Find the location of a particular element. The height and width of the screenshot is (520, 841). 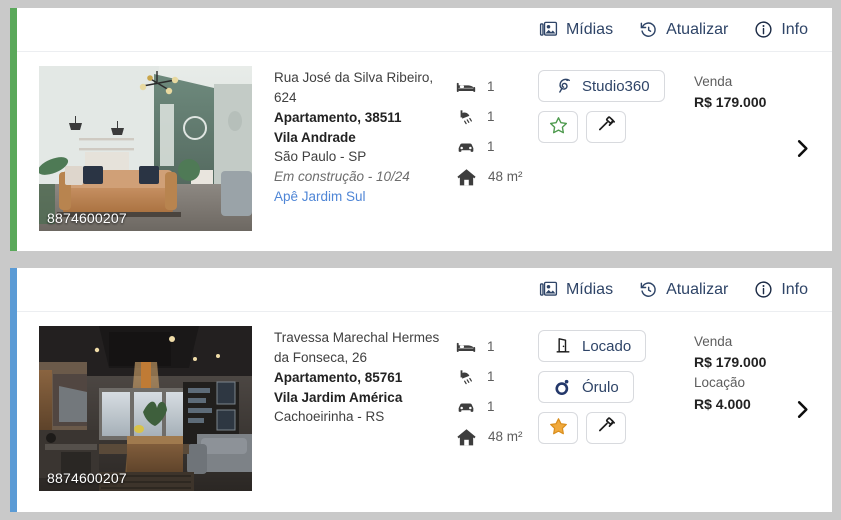

property-prices: Venda R$ 179.000 Locação R$ 4.000 is located at coordinates (748, 370).